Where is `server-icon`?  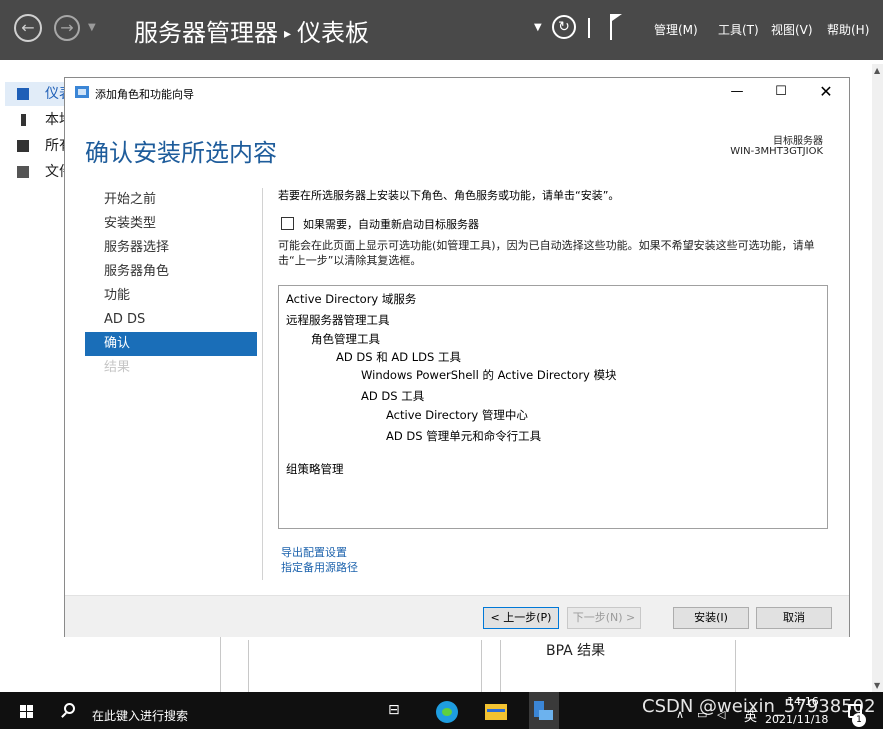 server-icon is located at coordinates (23, 120).